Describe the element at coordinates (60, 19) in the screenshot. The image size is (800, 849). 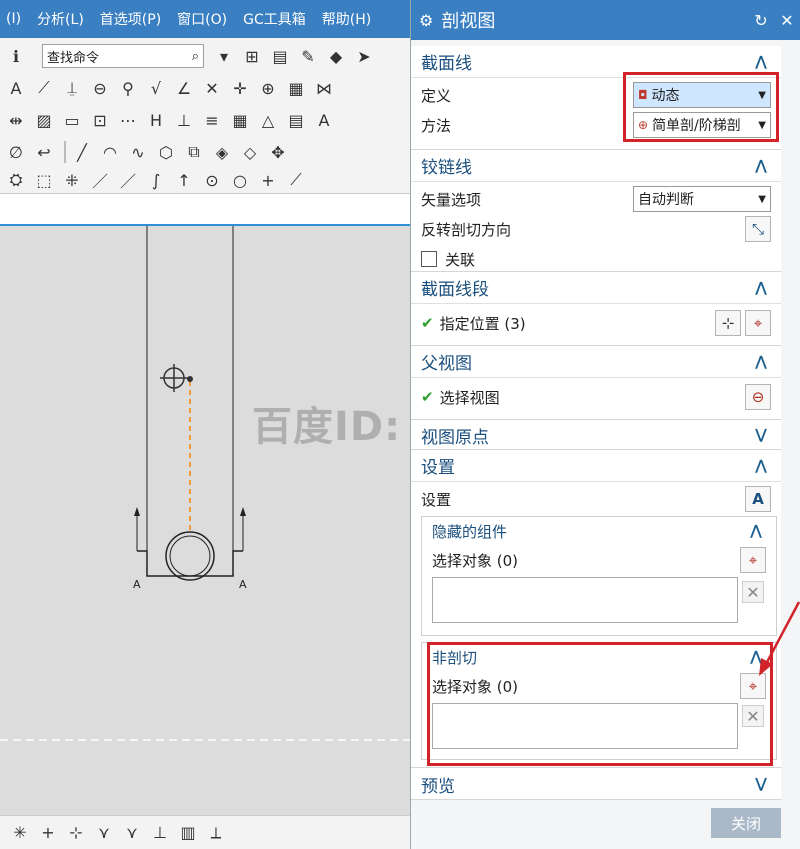
I see `menu-item-analysis: 分析(L)` at that location.